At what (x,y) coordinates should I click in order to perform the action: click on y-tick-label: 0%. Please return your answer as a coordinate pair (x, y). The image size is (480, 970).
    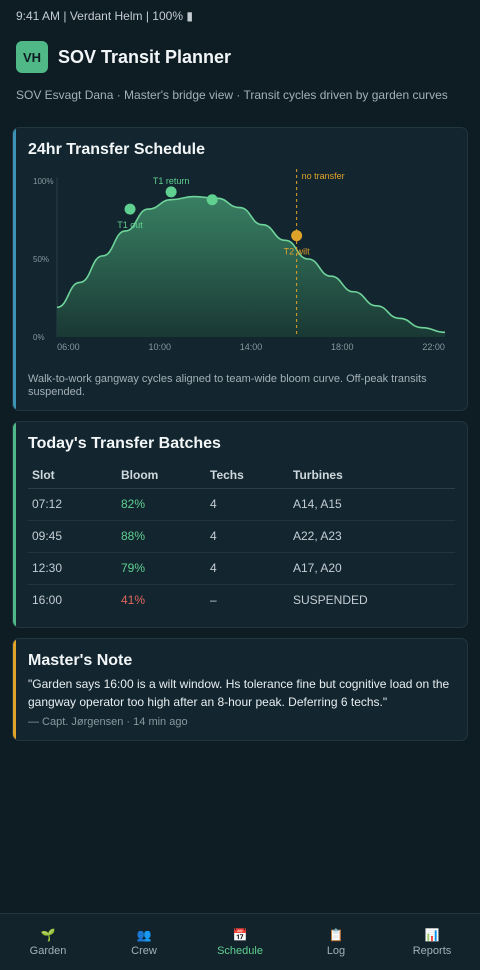
    Looking at the image, I should click on (39, 337).